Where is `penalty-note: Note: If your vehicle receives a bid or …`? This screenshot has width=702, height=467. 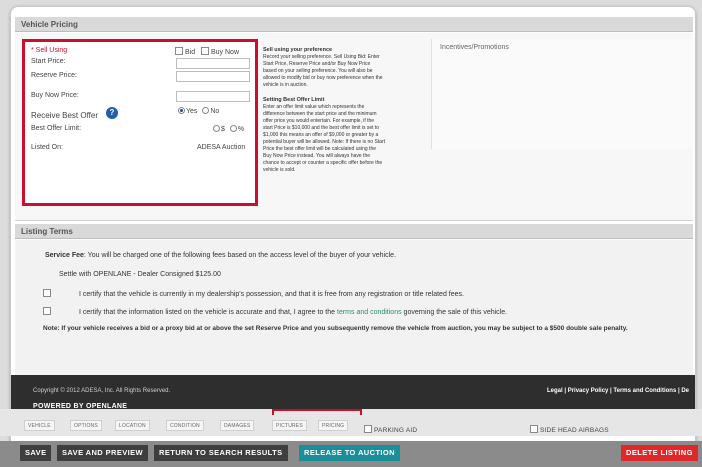 penalty-note: Note: If your vehicle receives a bid or … is located at coordinates (335, 328).